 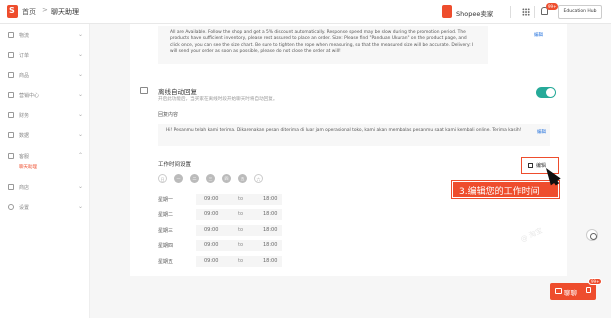 I want to click on sidebar-item-label: 数据, so click(x=24, y=136).